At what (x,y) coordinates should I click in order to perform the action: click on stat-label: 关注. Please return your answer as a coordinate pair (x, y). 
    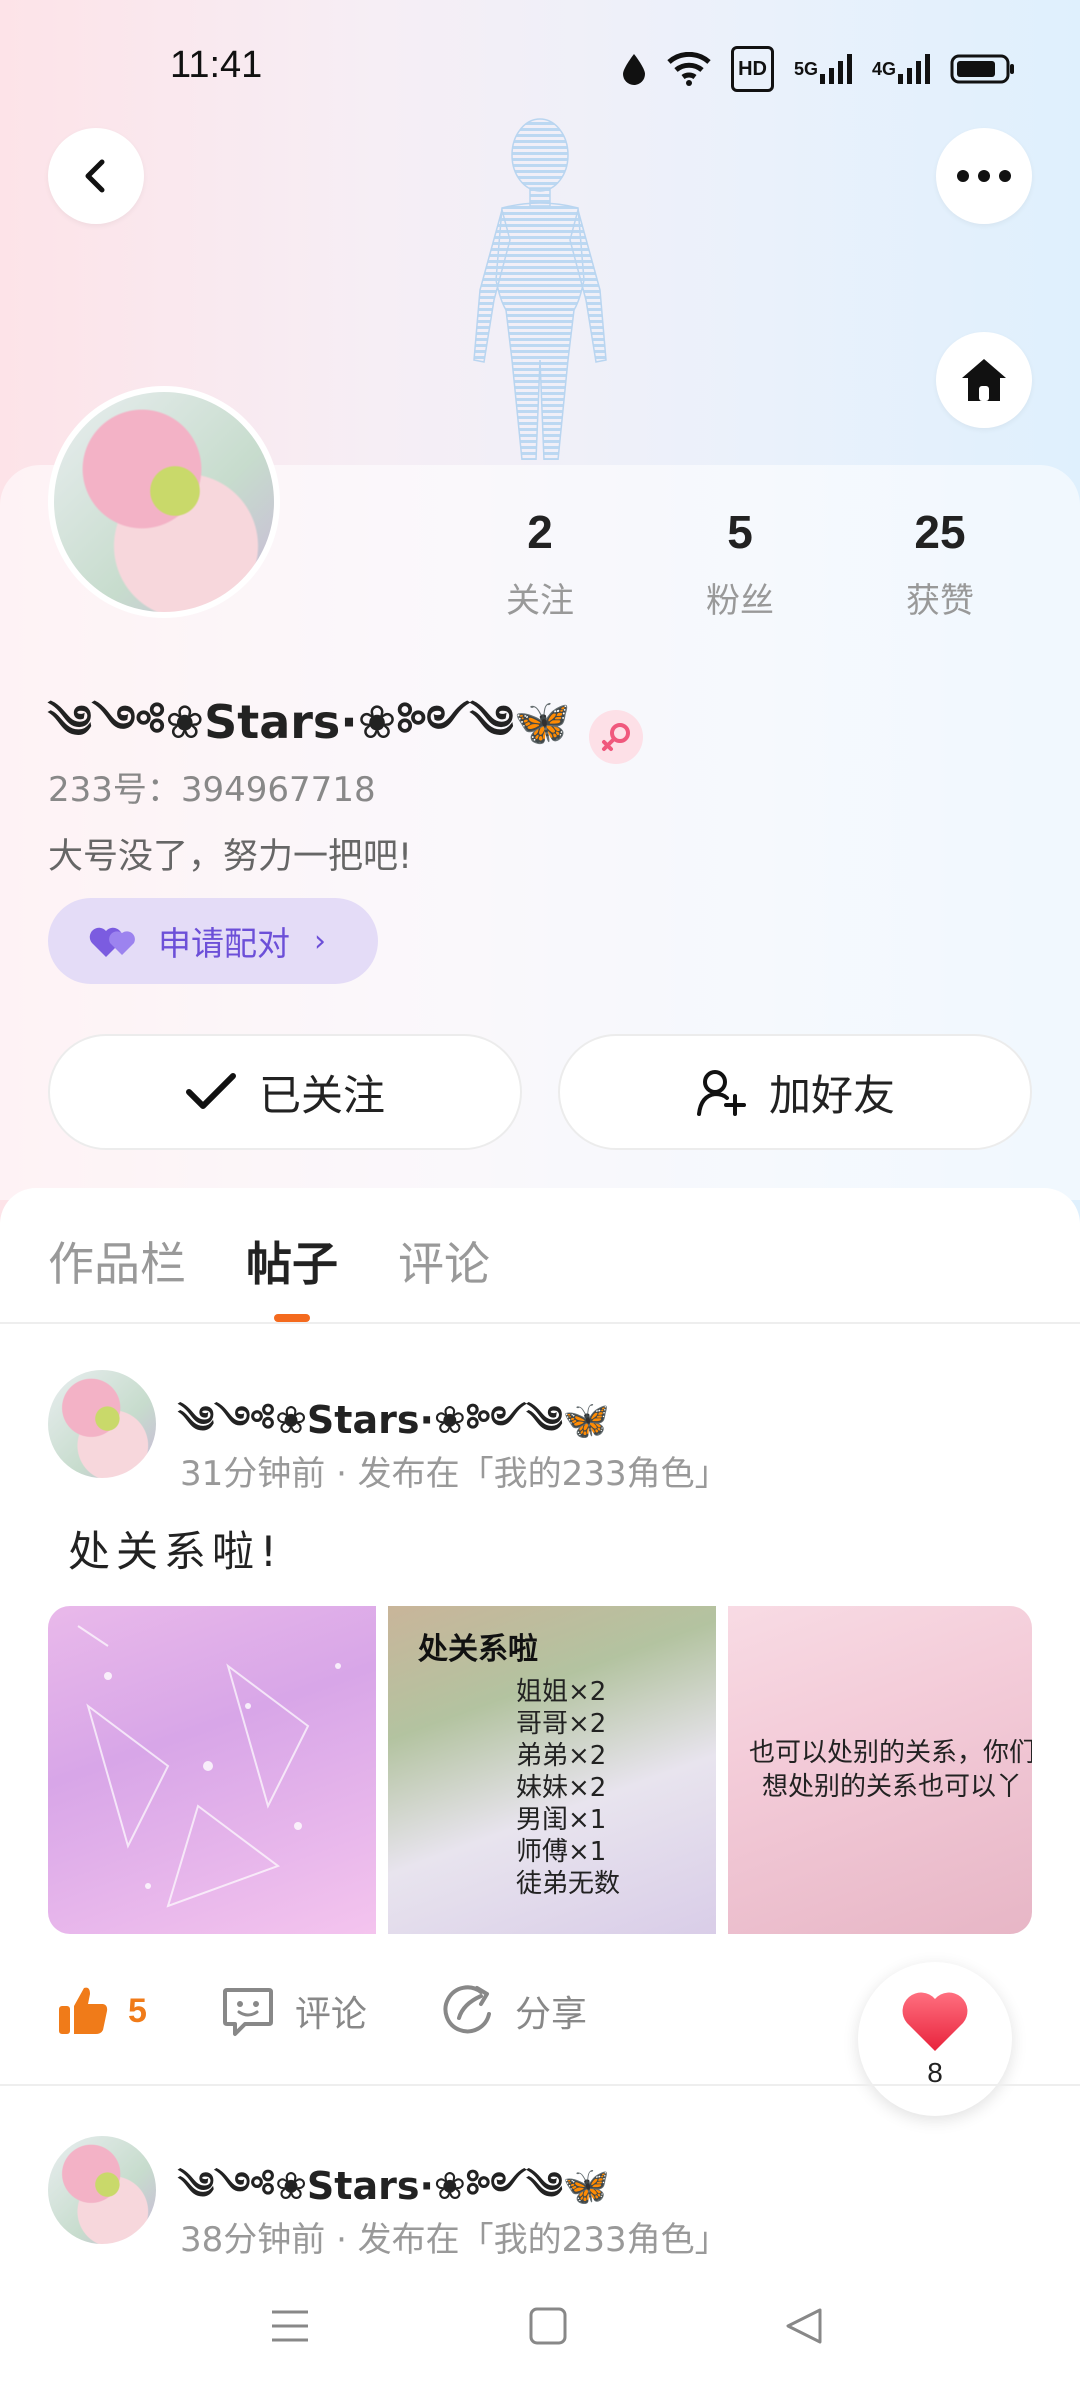
    Looking at the image, I should click on (540, 601).